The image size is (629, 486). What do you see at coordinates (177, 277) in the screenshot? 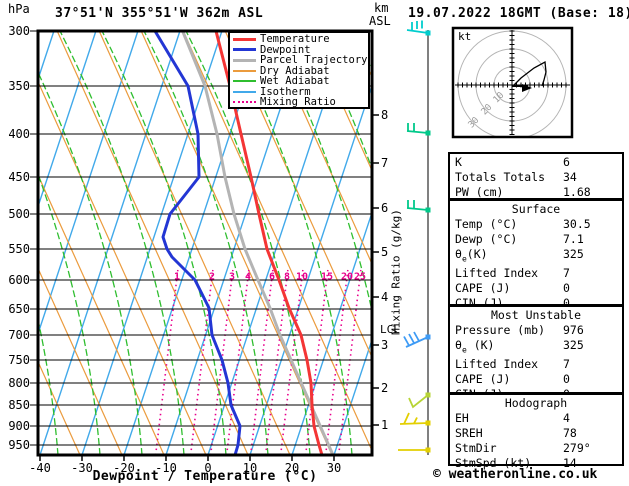
I see `mixing-ratio-tick-label: 1` at bounding box center [177, 277].